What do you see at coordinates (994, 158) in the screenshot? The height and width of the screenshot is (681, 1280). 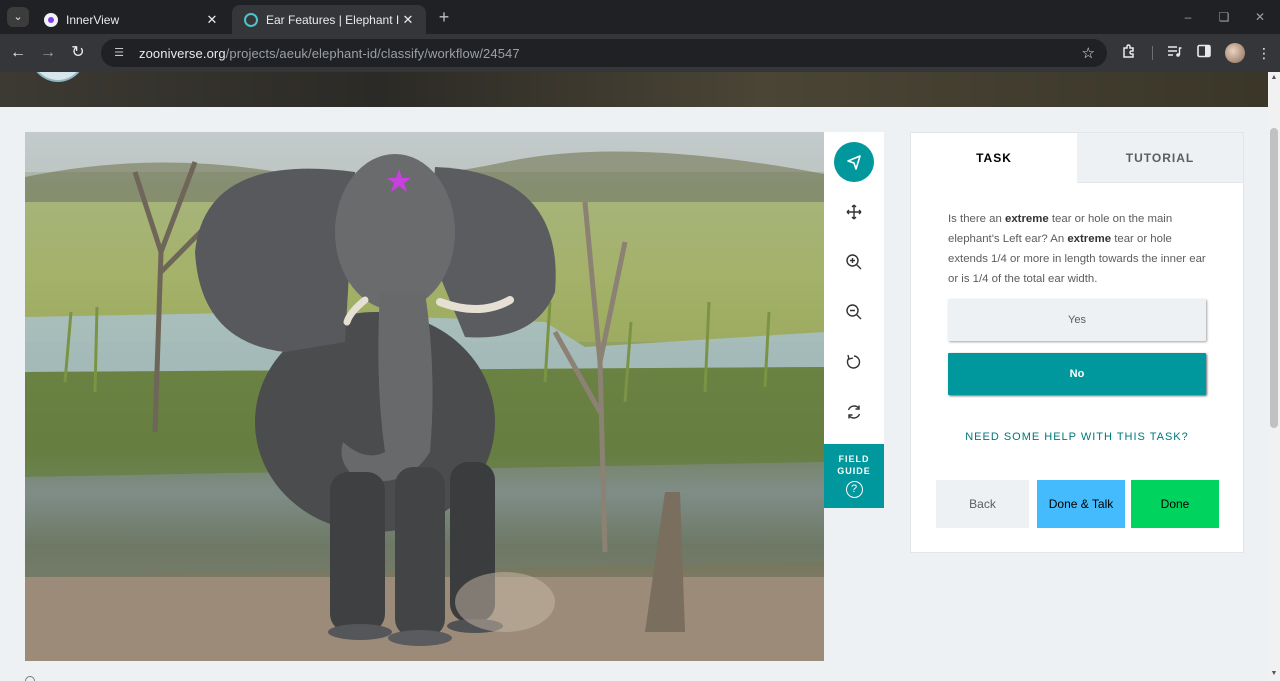 I see `tab-task: TASK` at bounding box center [994, 158].